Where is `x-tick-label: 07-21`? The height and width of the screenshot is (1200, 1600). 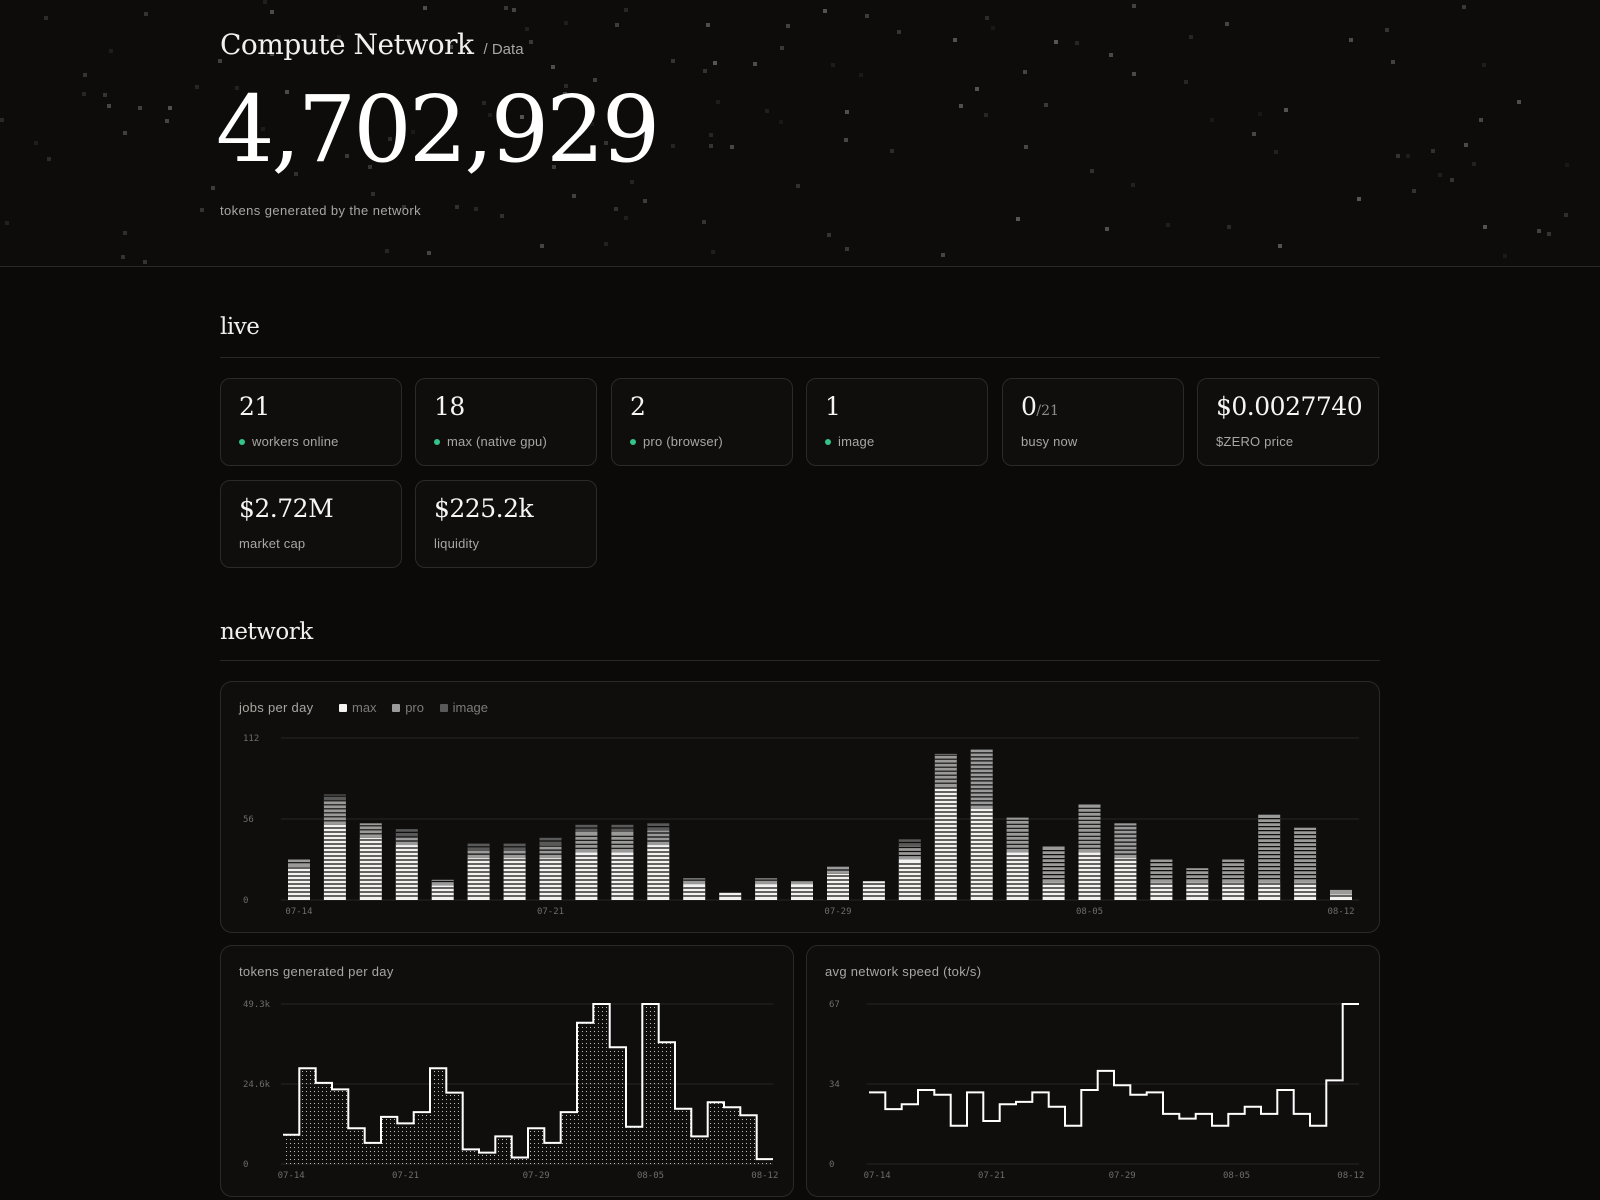
x-tick-label: 07-21 is located at coordinates (550, 912).